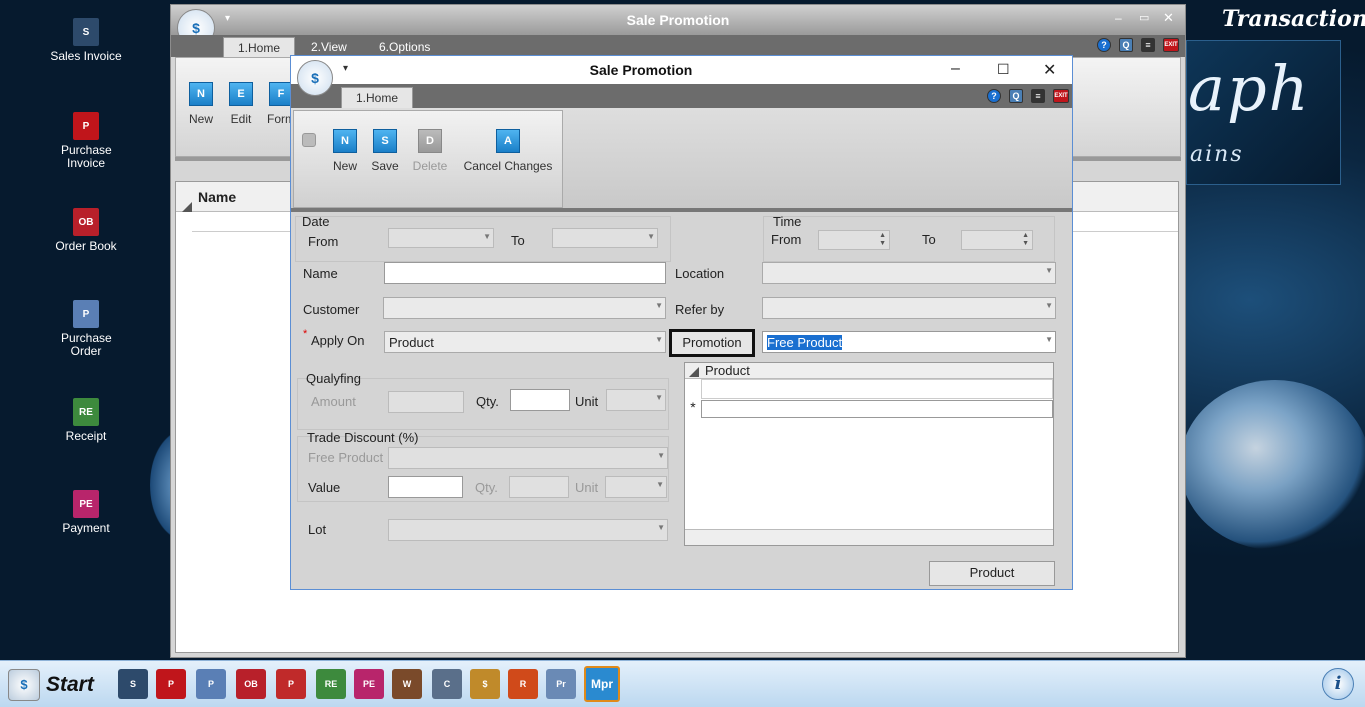  What do you see at coordinates (315, 78) in the screenshot?
I see `app-logo-icon: $` at bounding box center [315, 78].